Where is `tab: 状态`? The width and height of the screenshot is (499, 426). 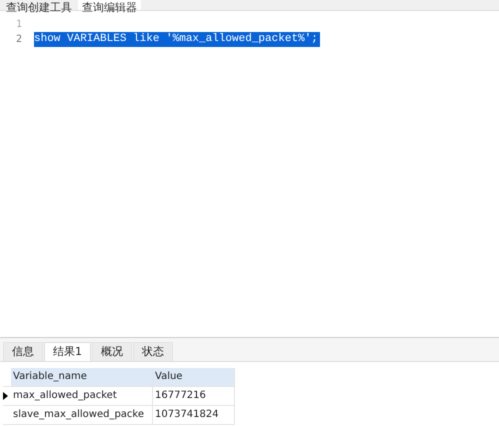
tab: 状态 is located at coordinates (153, 351).